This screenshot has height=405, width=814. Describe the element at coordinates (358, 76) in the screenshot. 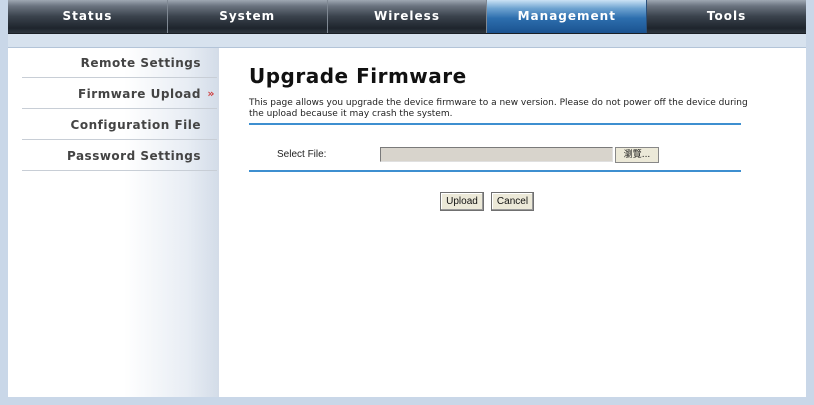

I see `page-title: Upgrade Firmware` at that location.